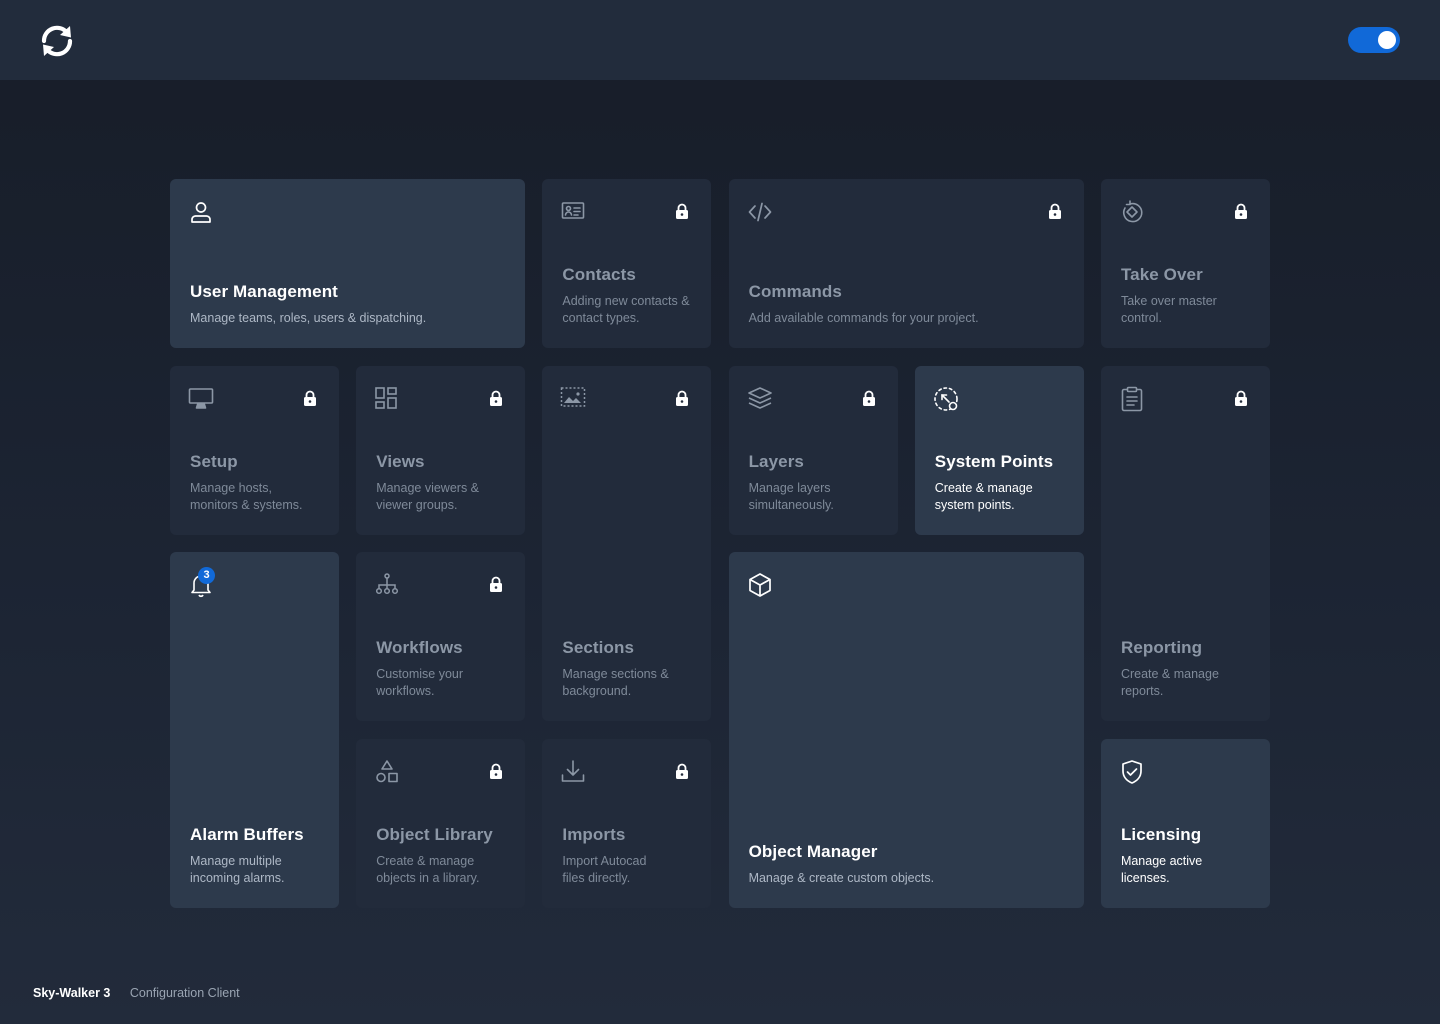  What do you see at coordinates (246, 496) in the screenshot?
I see `tile-description: Manage hosts, monitors & systems.` at bounding box center [246, 496].